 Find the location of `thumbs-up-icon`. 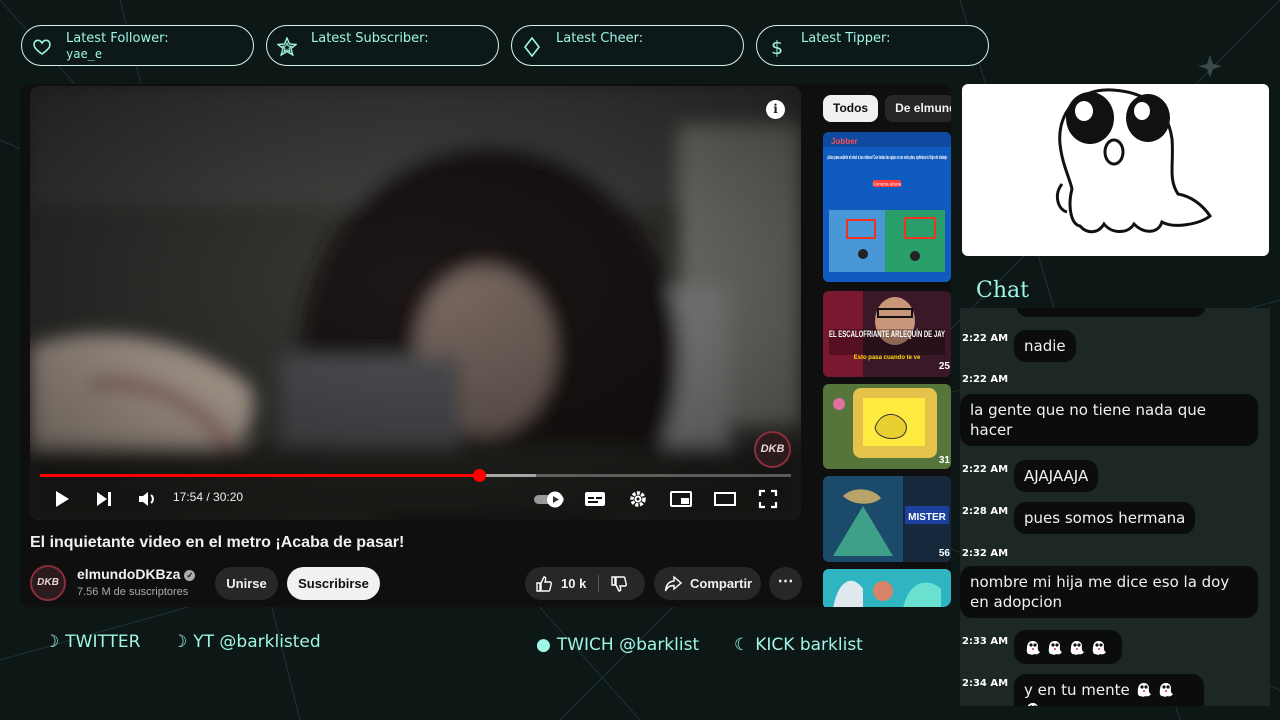

thumbs-up-icon is located at coordinates (544, 584).